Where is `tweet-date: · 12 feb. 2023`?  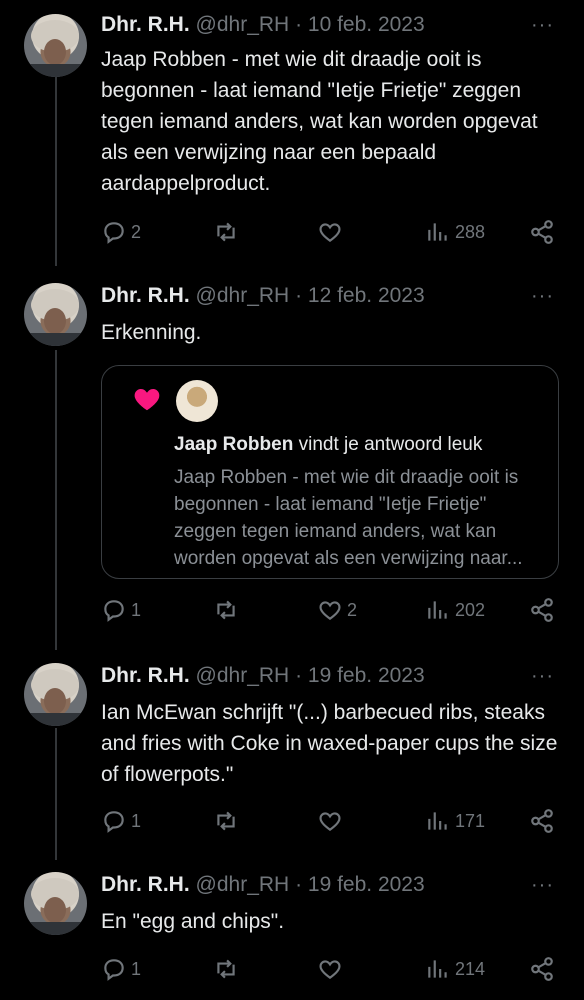
tweet-date: · 12 feb. 2023 is located at coordinates (360, 295).